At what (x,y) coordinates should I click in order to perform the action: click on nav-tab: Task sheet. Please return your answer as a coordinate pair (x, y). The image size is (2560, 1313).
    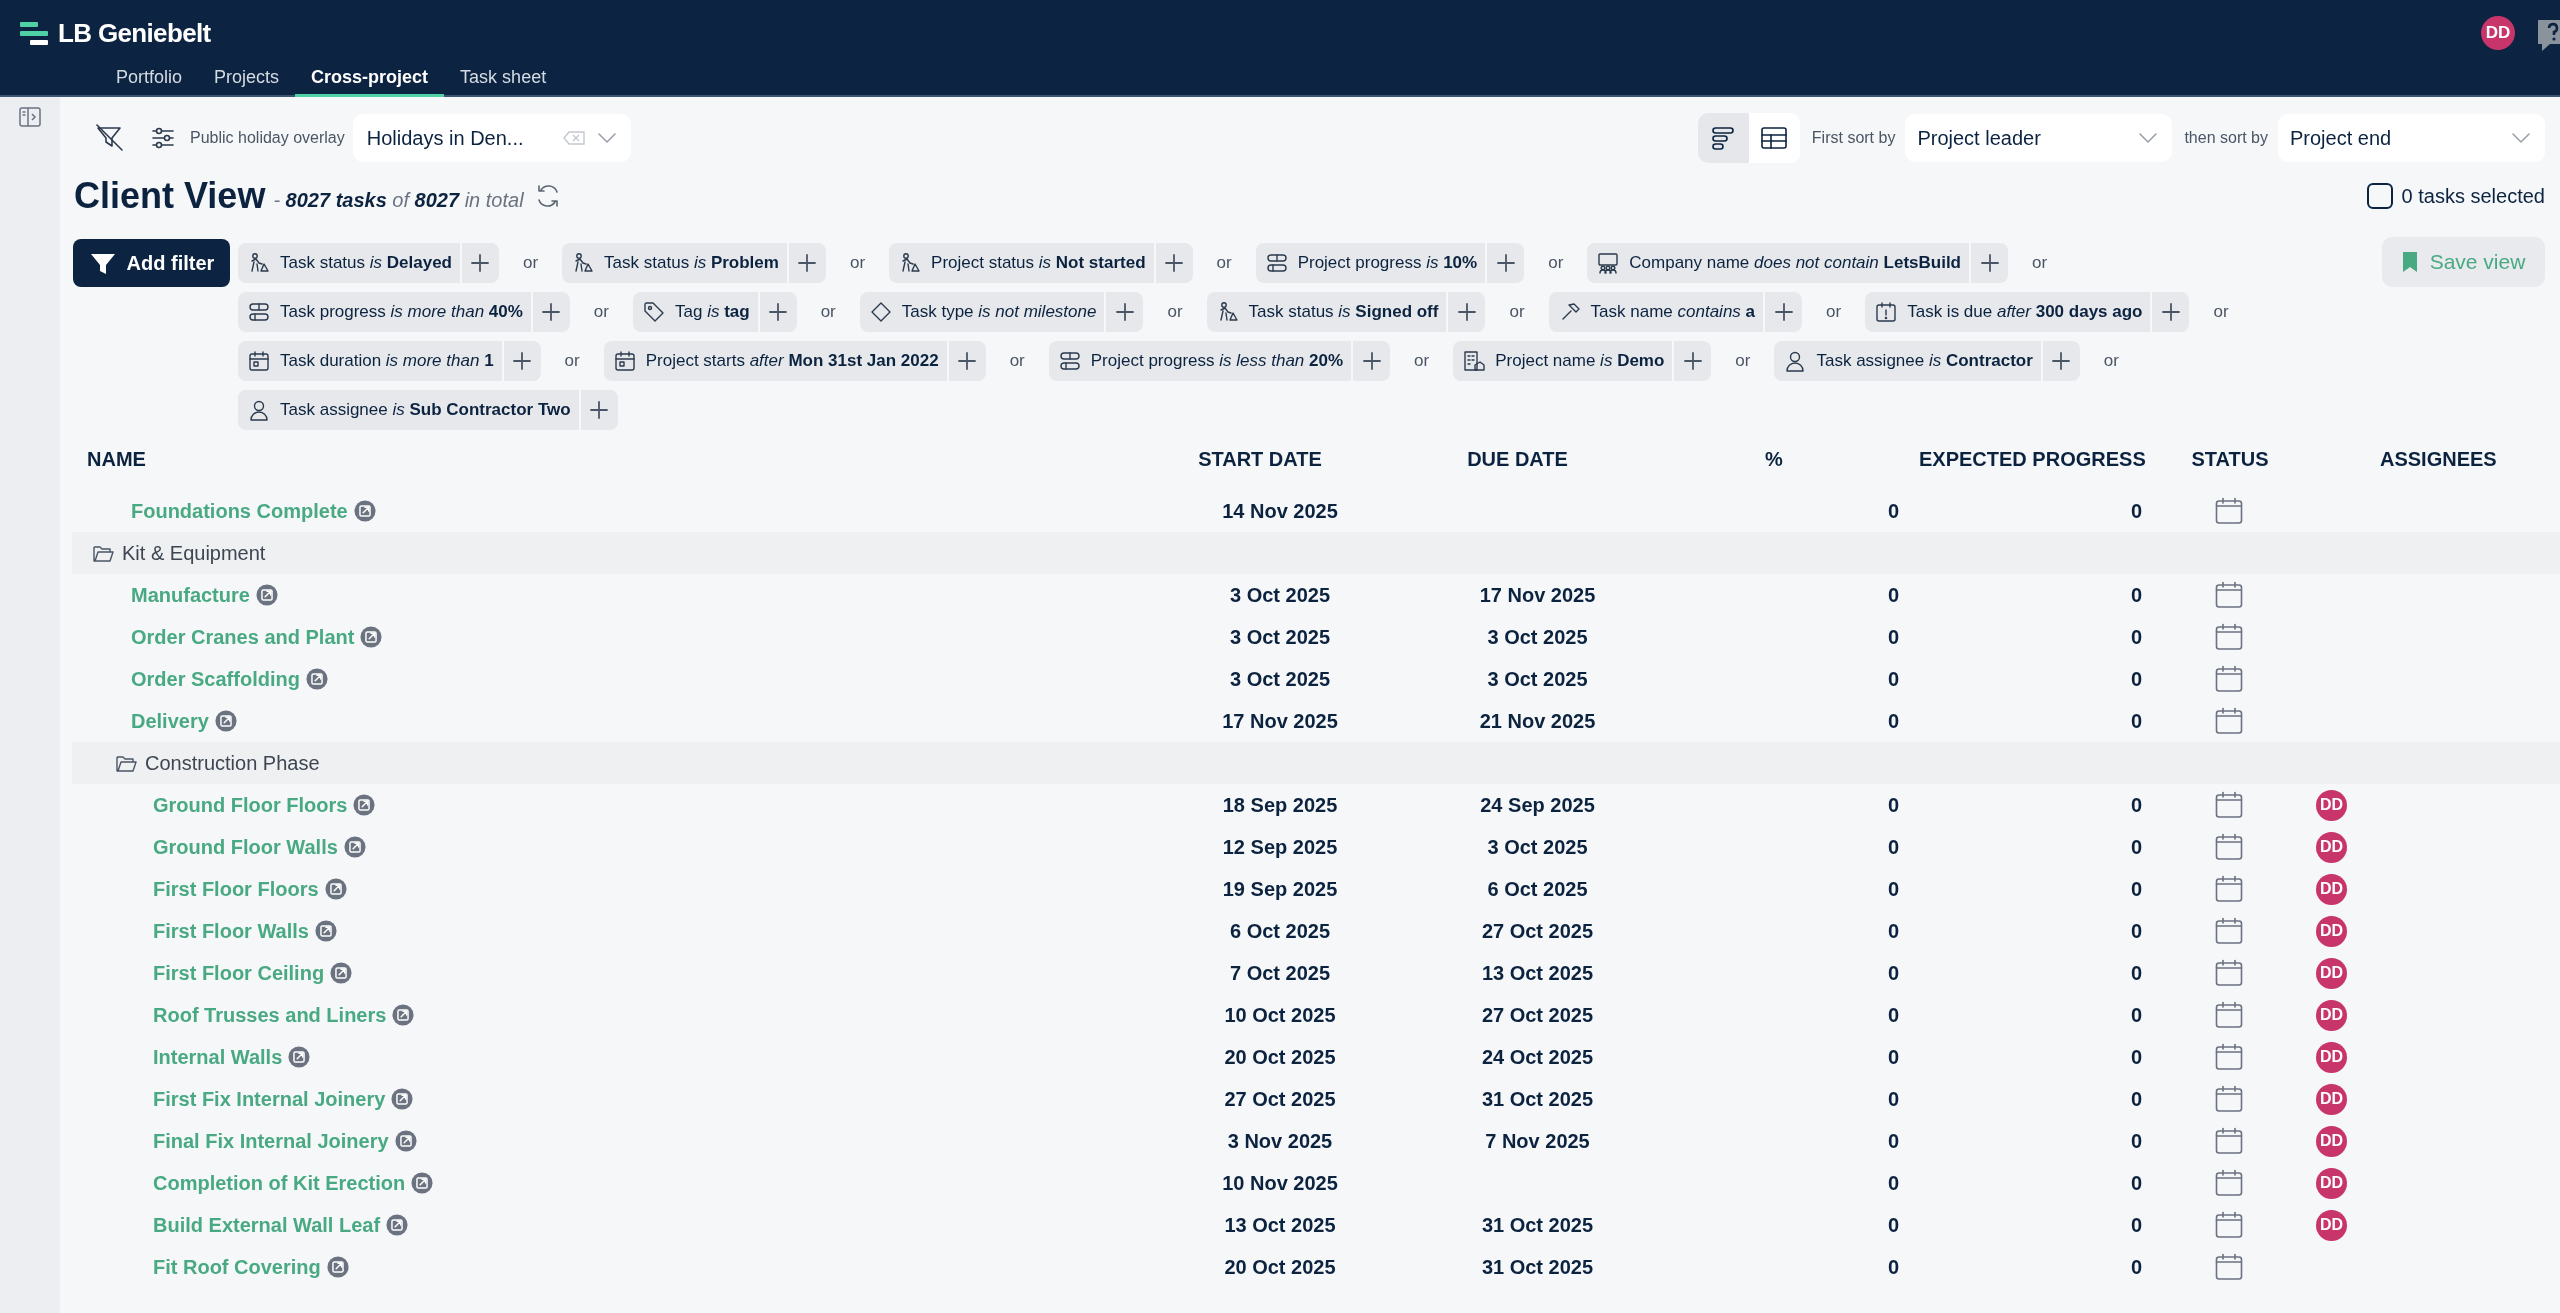
    Looking at the image, I should click on (503, 78).